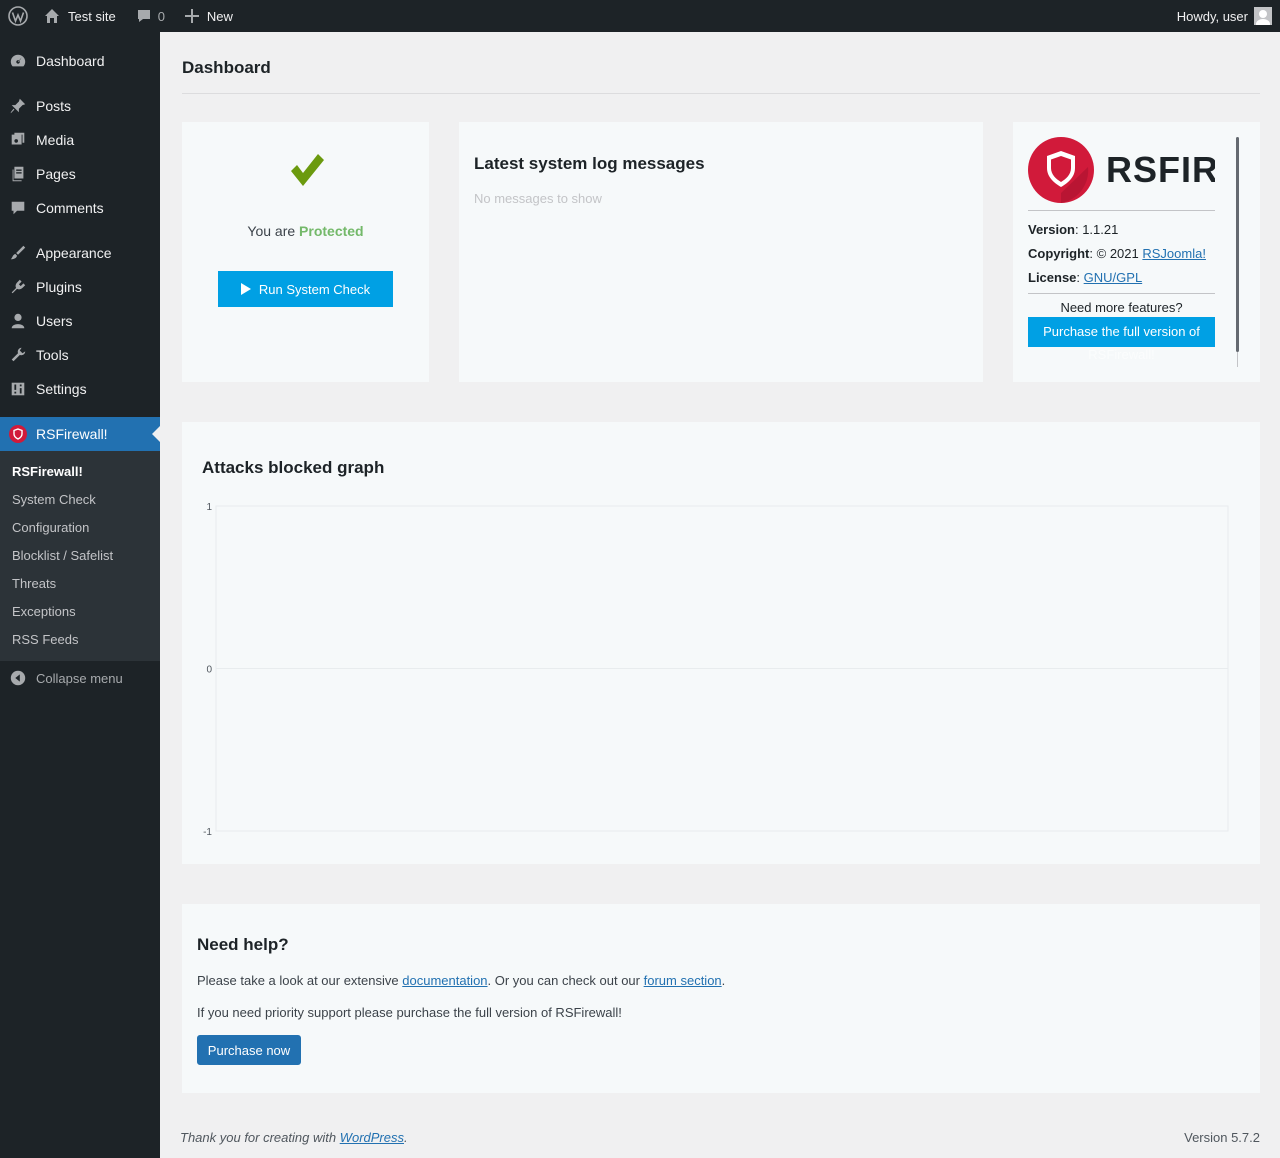 Image resolution: width=1280 pixels, height=1158 pixels. I want to click on log-empty-message: No messages to show, so click(538, 198).